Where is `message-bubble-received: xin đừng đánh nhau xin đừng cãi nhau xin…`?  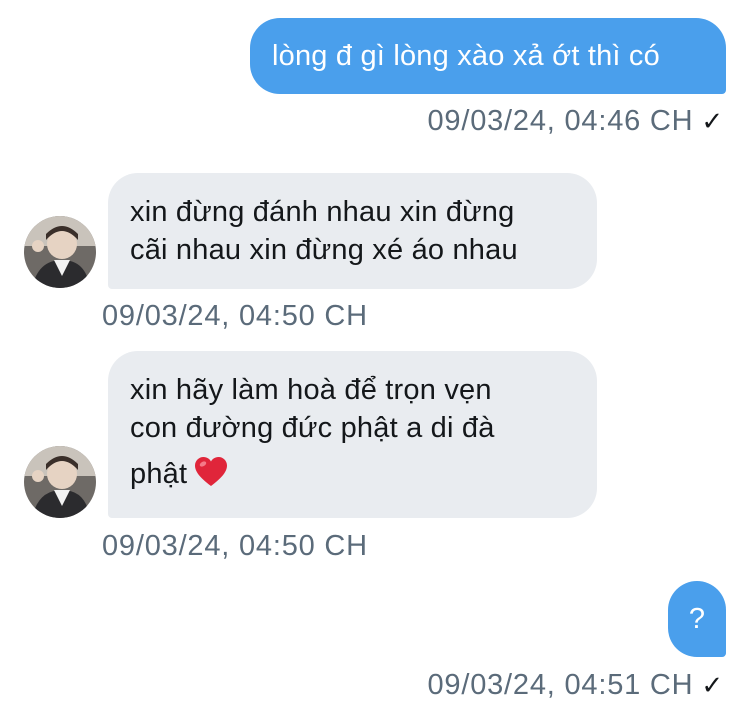
message-bubble-received: xin đừng đánh nhau xin đừng cãi nhau xin… is located at coordinates (352, 231).